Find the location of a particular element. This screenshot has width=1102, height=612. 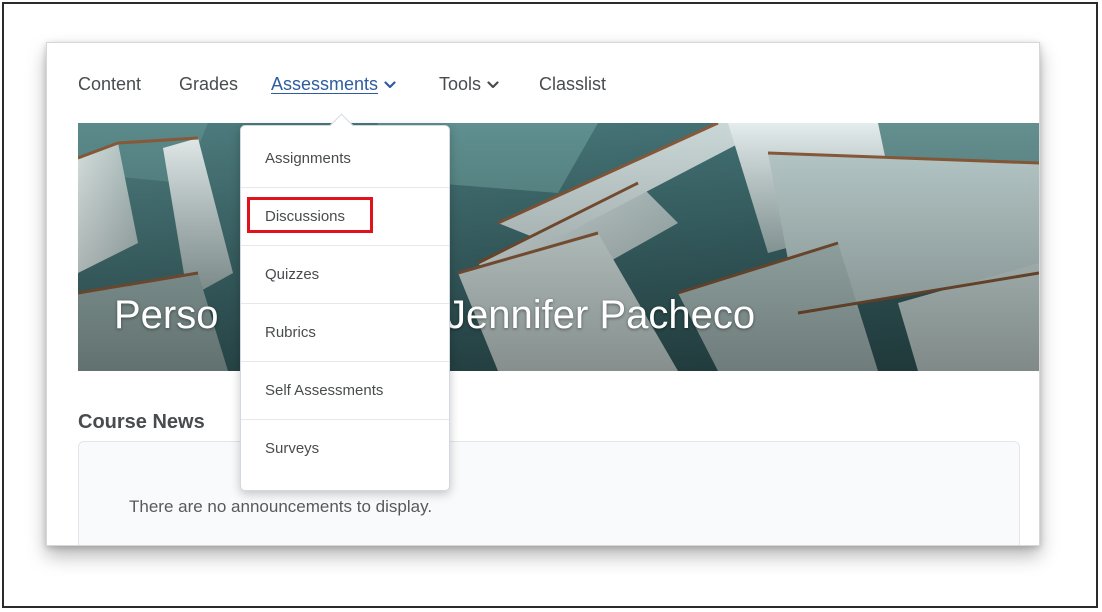

menu-item-label: Self Assessments is located at coordinates (324, 390).